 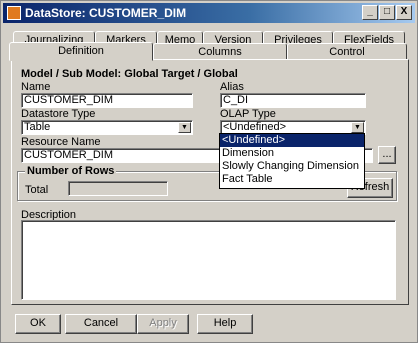 What do you see at coordinates (404, 12) in the screenshot?
I see `close-button: X` at bounding box center [404, 12].